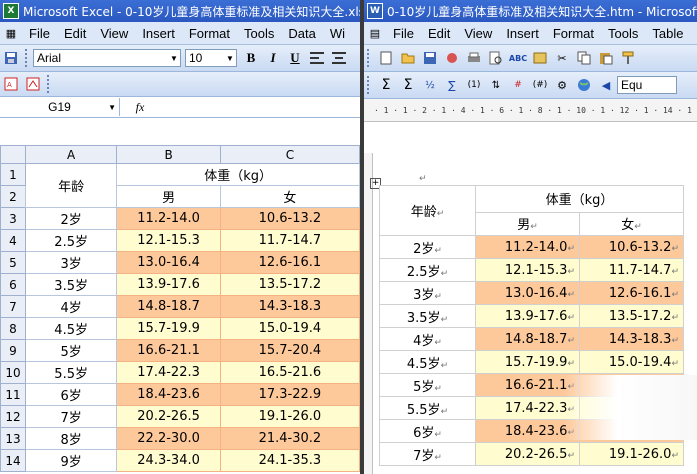 The width and height of the screenshot is (697, 474). What do you see at coordinates (13, 154) in the screenshot?
I see `select-all-corner` at bounding box center [13, 154].